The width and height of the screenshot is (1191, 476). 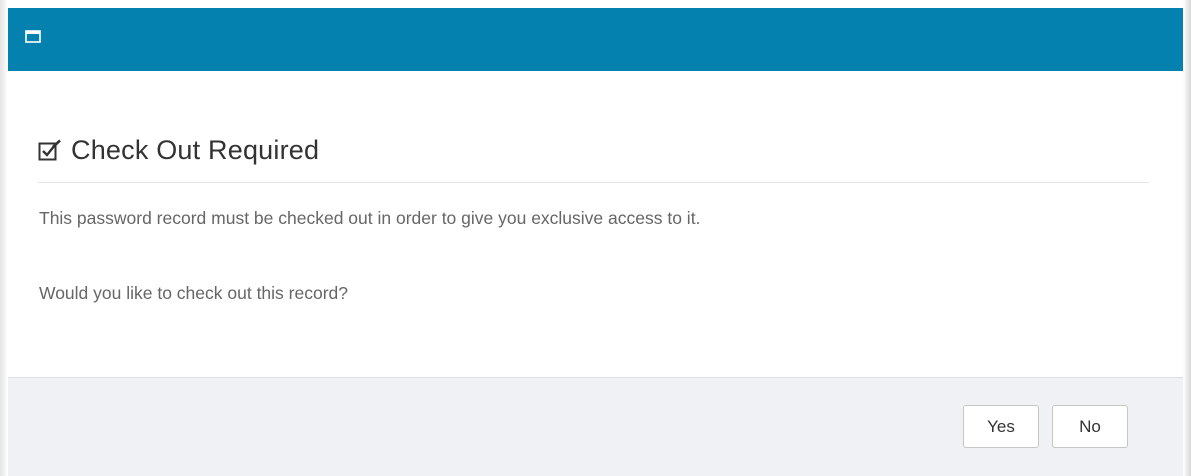 I want to click on dialog-heading: Check Out Required, so click(x=178, y=150).